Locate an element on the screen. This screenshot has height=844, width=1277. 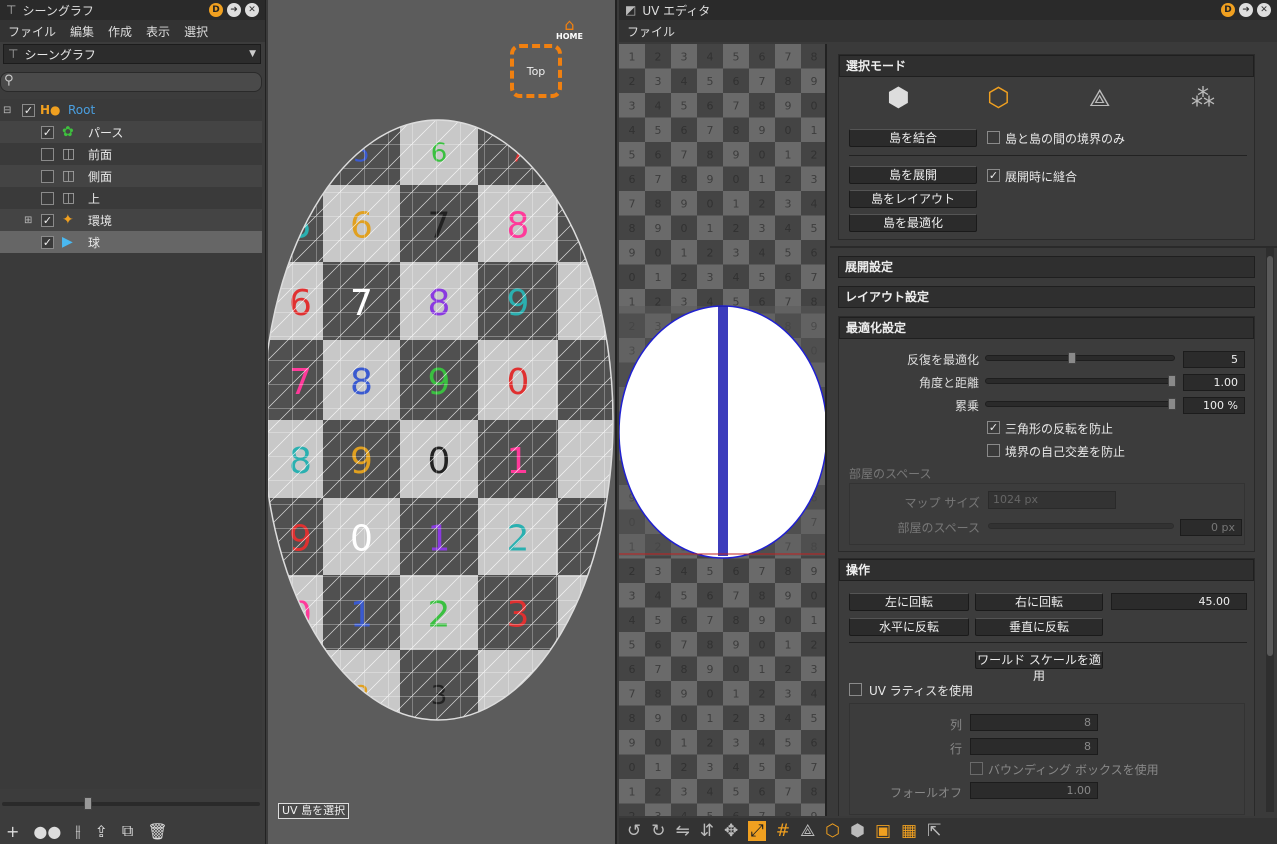
merge-islands-button: 島を結合 is located at coordinates (913, 138).